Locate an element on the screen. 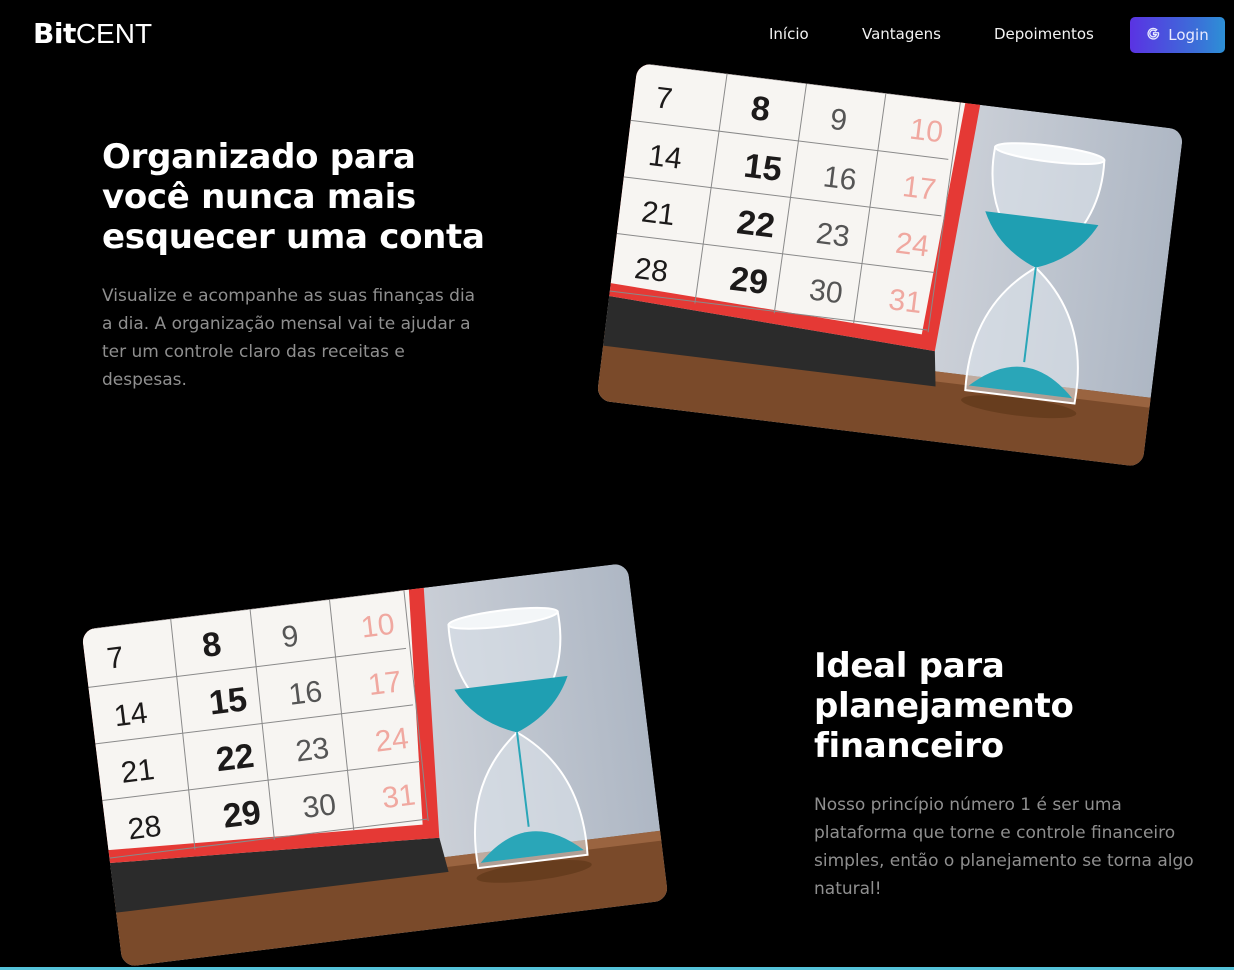 The height and width of the screenshot is (970, 1234). login-button: Login is located at coordinates (1177, 35).